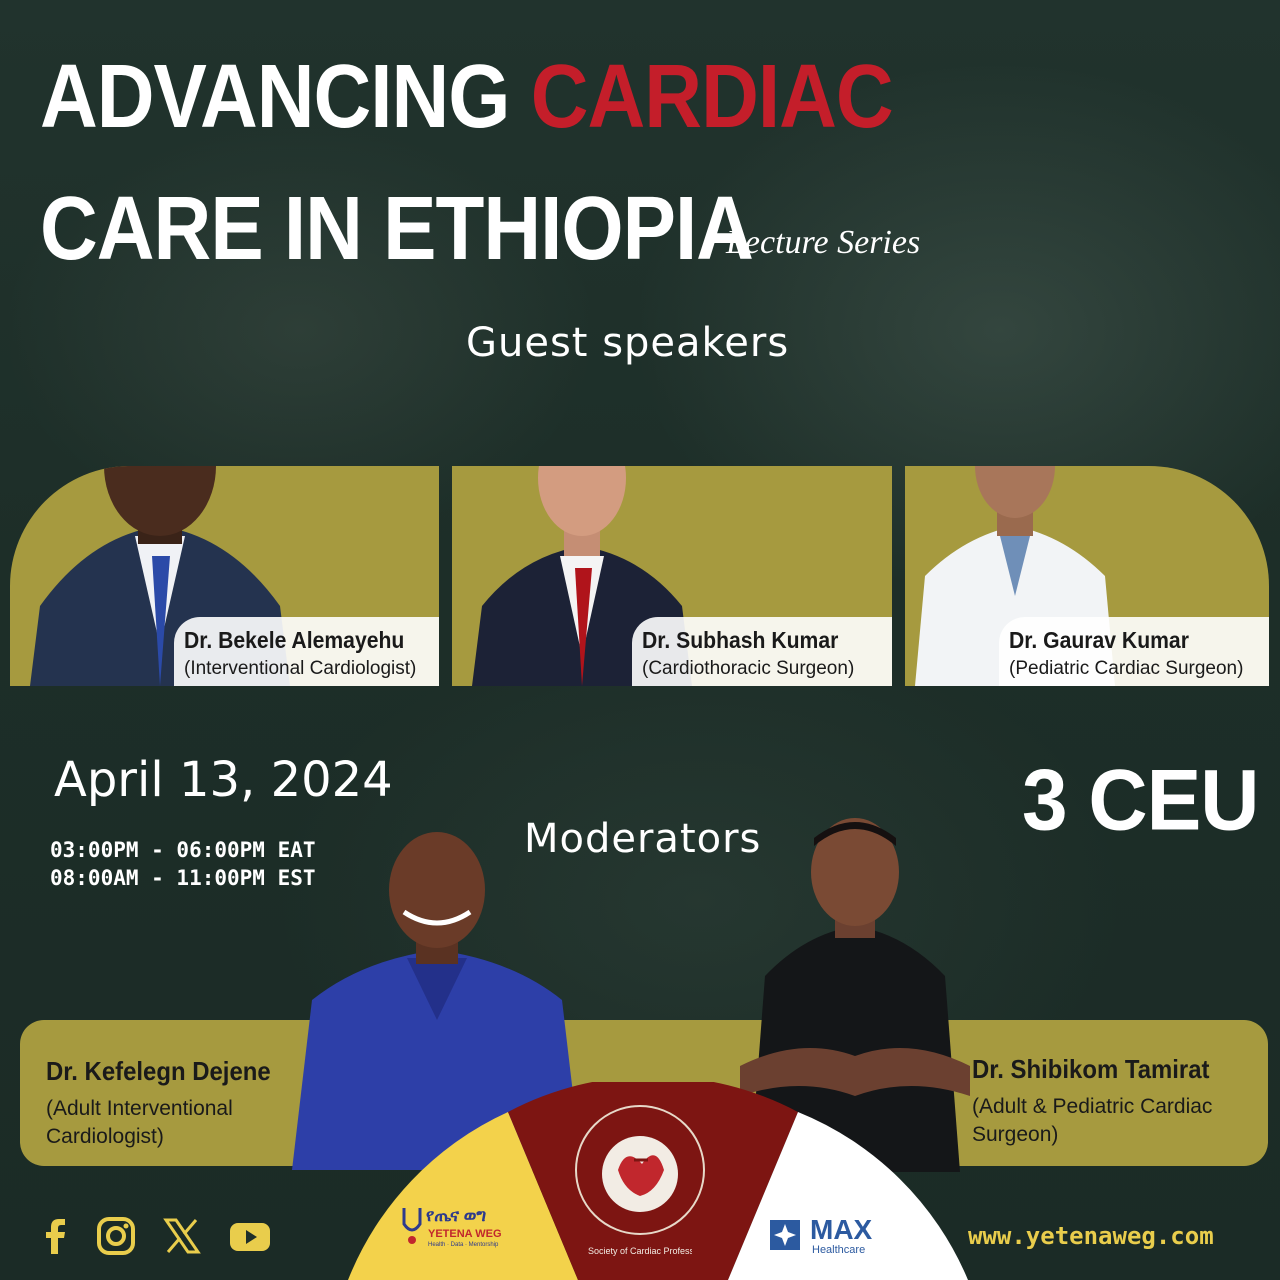 This screenshot has height=1280, width=1280. Describe the element at coordinates (275, 96) in the screenshot. I see `title-part-1: ADVANCING` at that location.